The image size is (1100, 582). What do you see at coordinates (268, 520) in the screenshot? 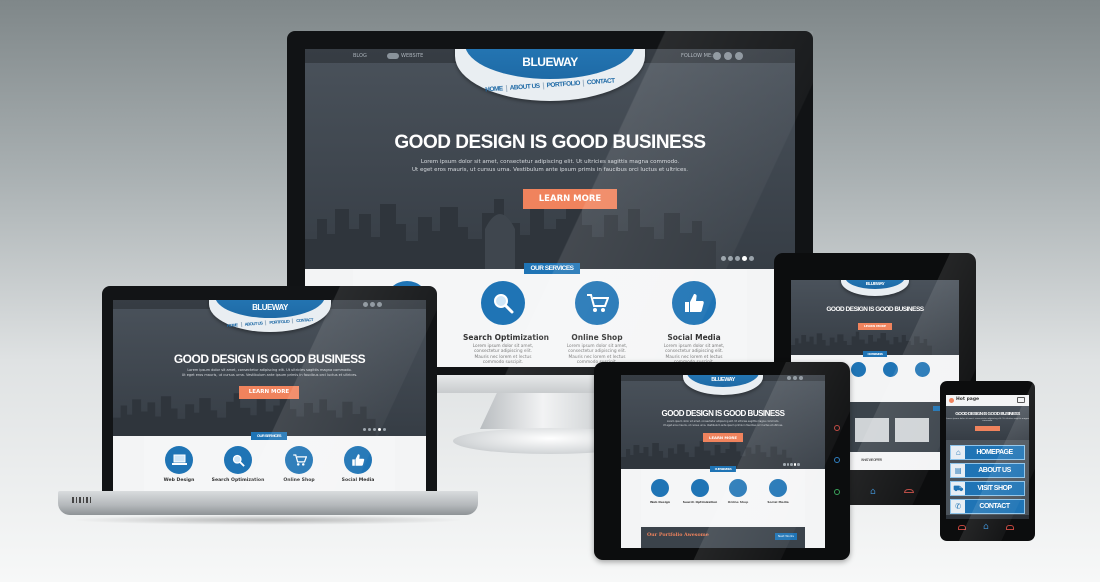
I see `laptop-shadow` at bounding box center [268, 520].